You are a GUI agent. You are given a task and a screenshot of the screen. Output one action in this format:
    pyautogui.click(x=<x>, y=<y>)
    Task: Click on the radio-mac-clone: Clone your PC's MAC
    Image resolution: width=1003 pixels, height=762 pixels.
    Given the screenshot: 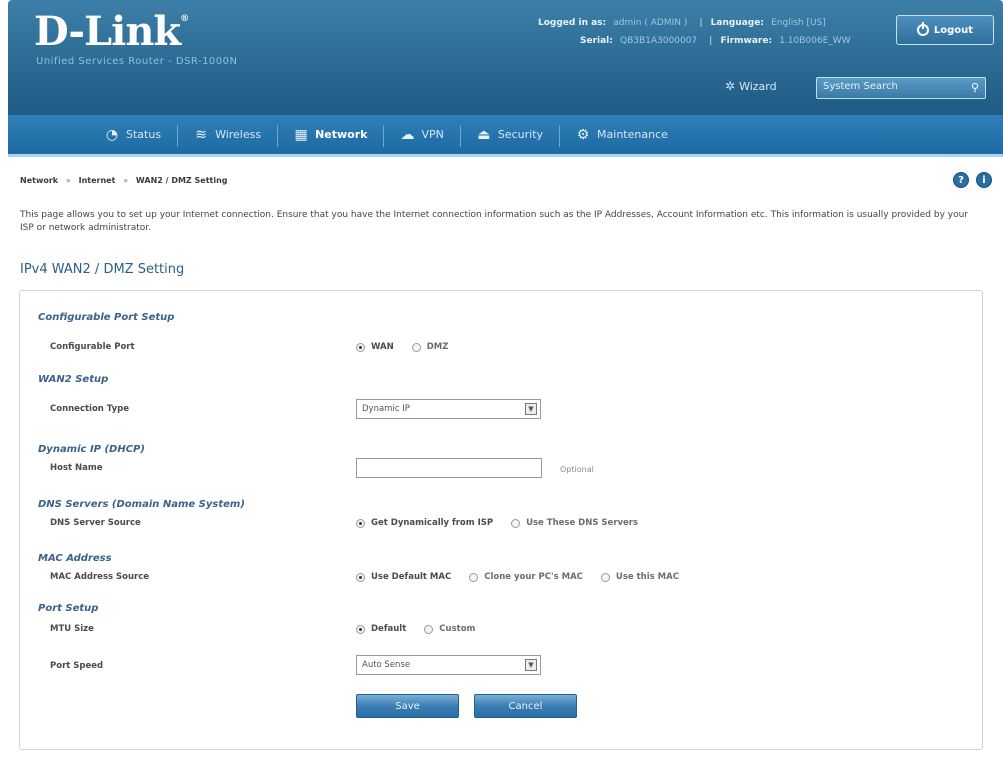 What is the action you would take?
    pyautogui.click(x=526, y=577)
    